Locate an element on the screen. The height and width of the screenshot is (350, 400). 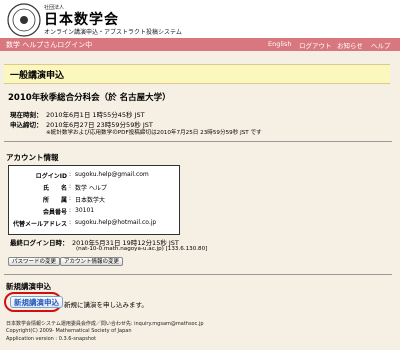
last-login-label: 最終ログイン日時： is located at coordinates (39, 243).